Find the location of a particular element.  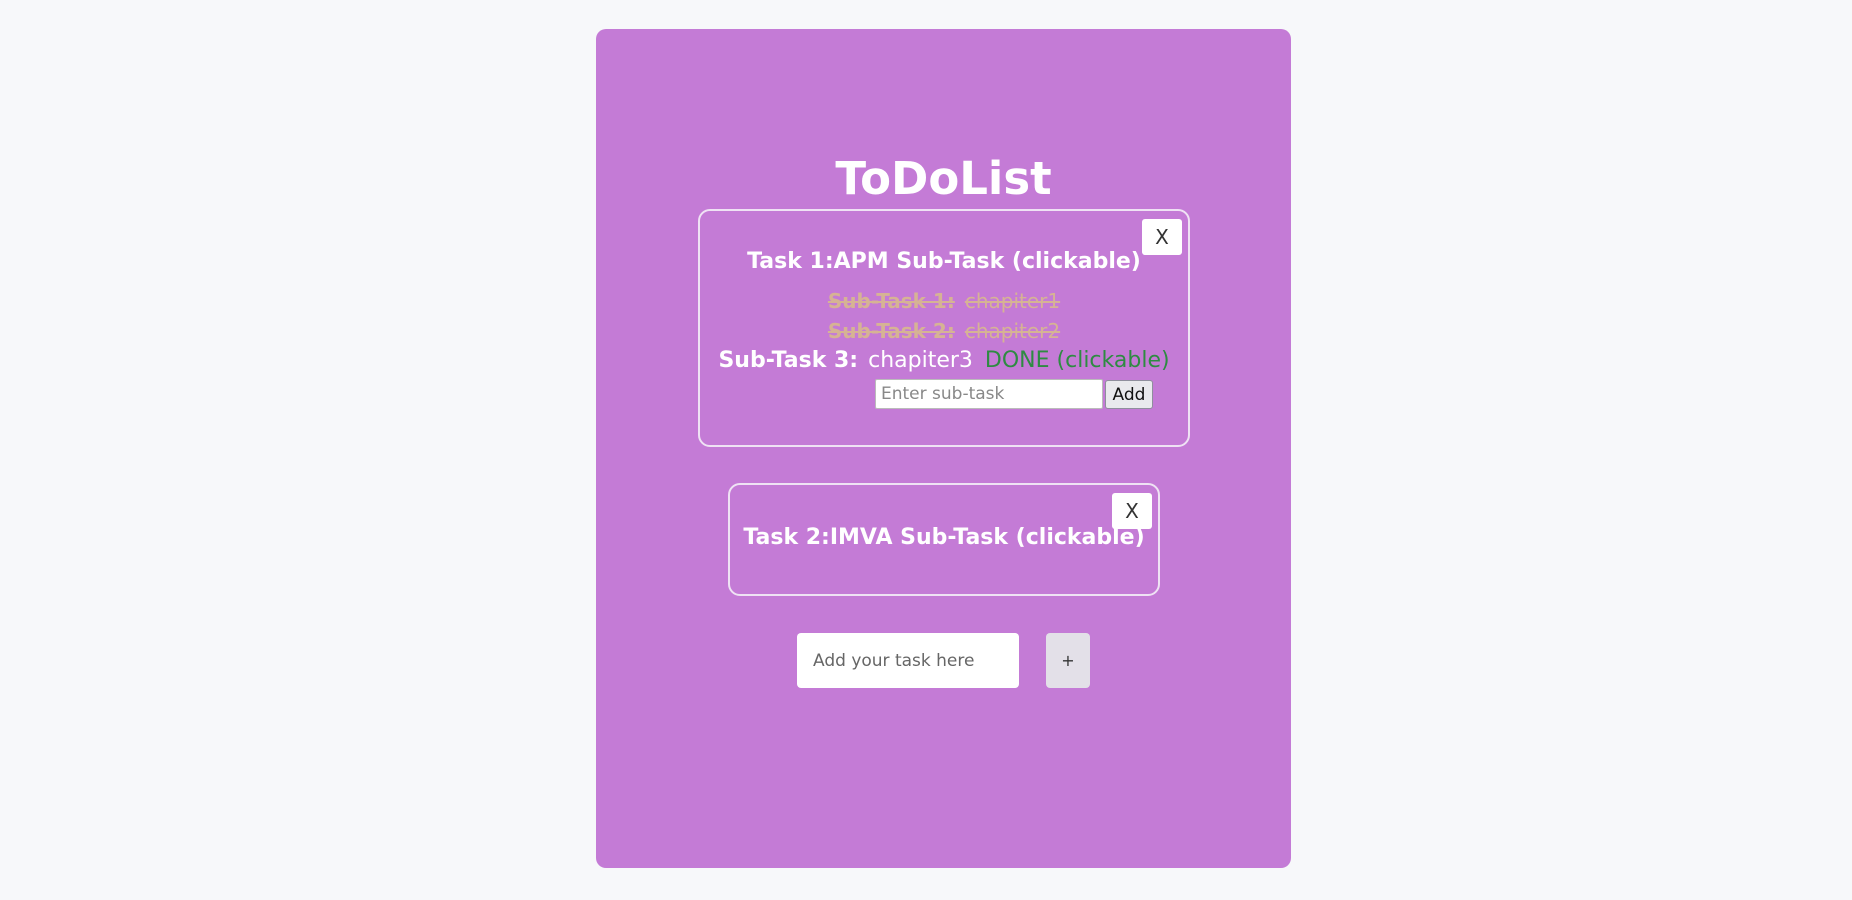

task-title: Task 2:IMVA Sub-Task (clickable) is located at coordinates (944, 537).